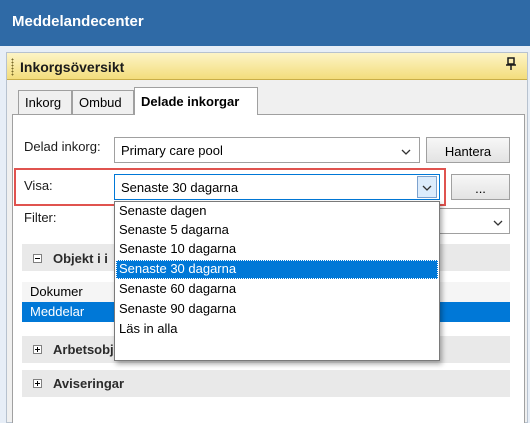 This screenshot has height=423, width=530. I want to click on objects-section-title: Objekt i i, so click(80, 258).